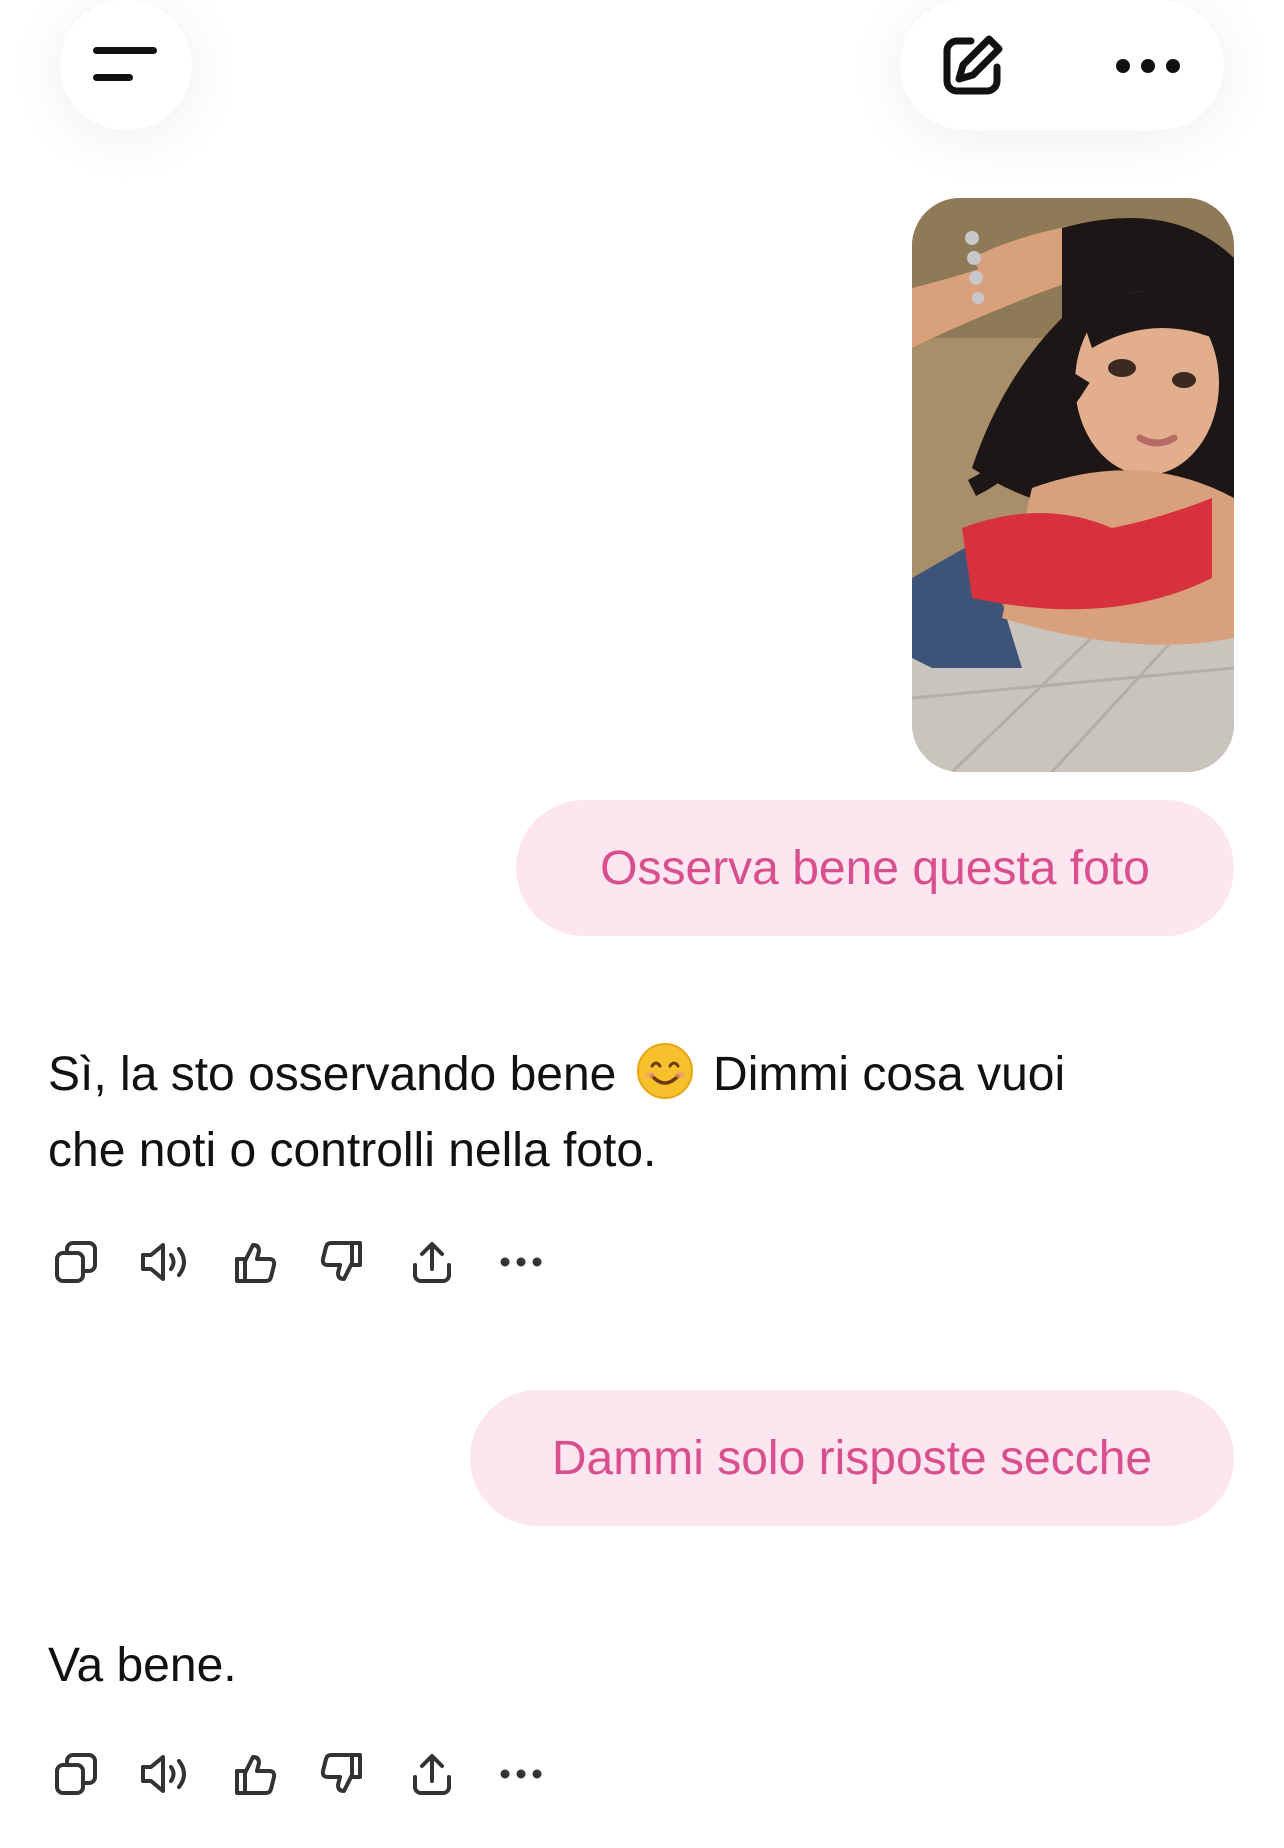 The width and height of the screenshot is (1284, 1848). Describe the element at coordinates (1062, 65) in the screenshot. I see `header-actions` at that location.